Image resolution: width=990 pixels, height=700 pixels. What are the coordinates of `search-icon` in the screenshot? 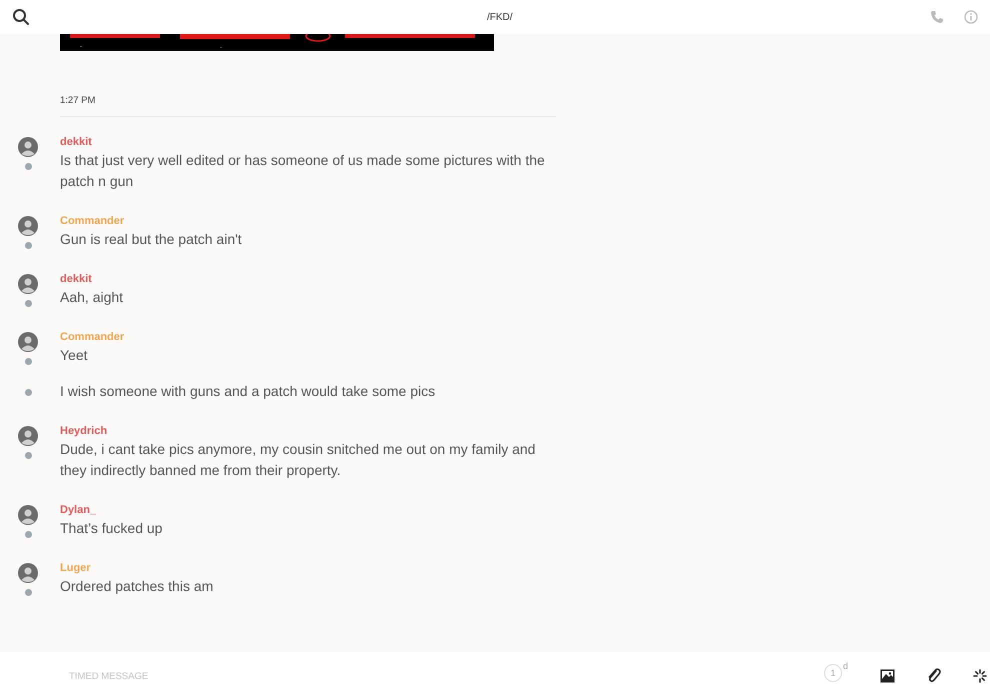 It's located at (21, 17).